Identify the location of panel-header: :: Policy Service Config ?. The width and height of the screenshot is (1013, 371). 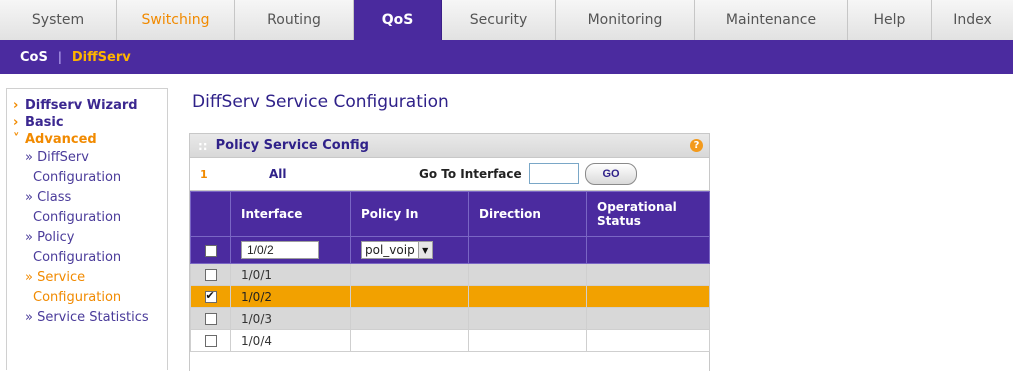
(449, 146).